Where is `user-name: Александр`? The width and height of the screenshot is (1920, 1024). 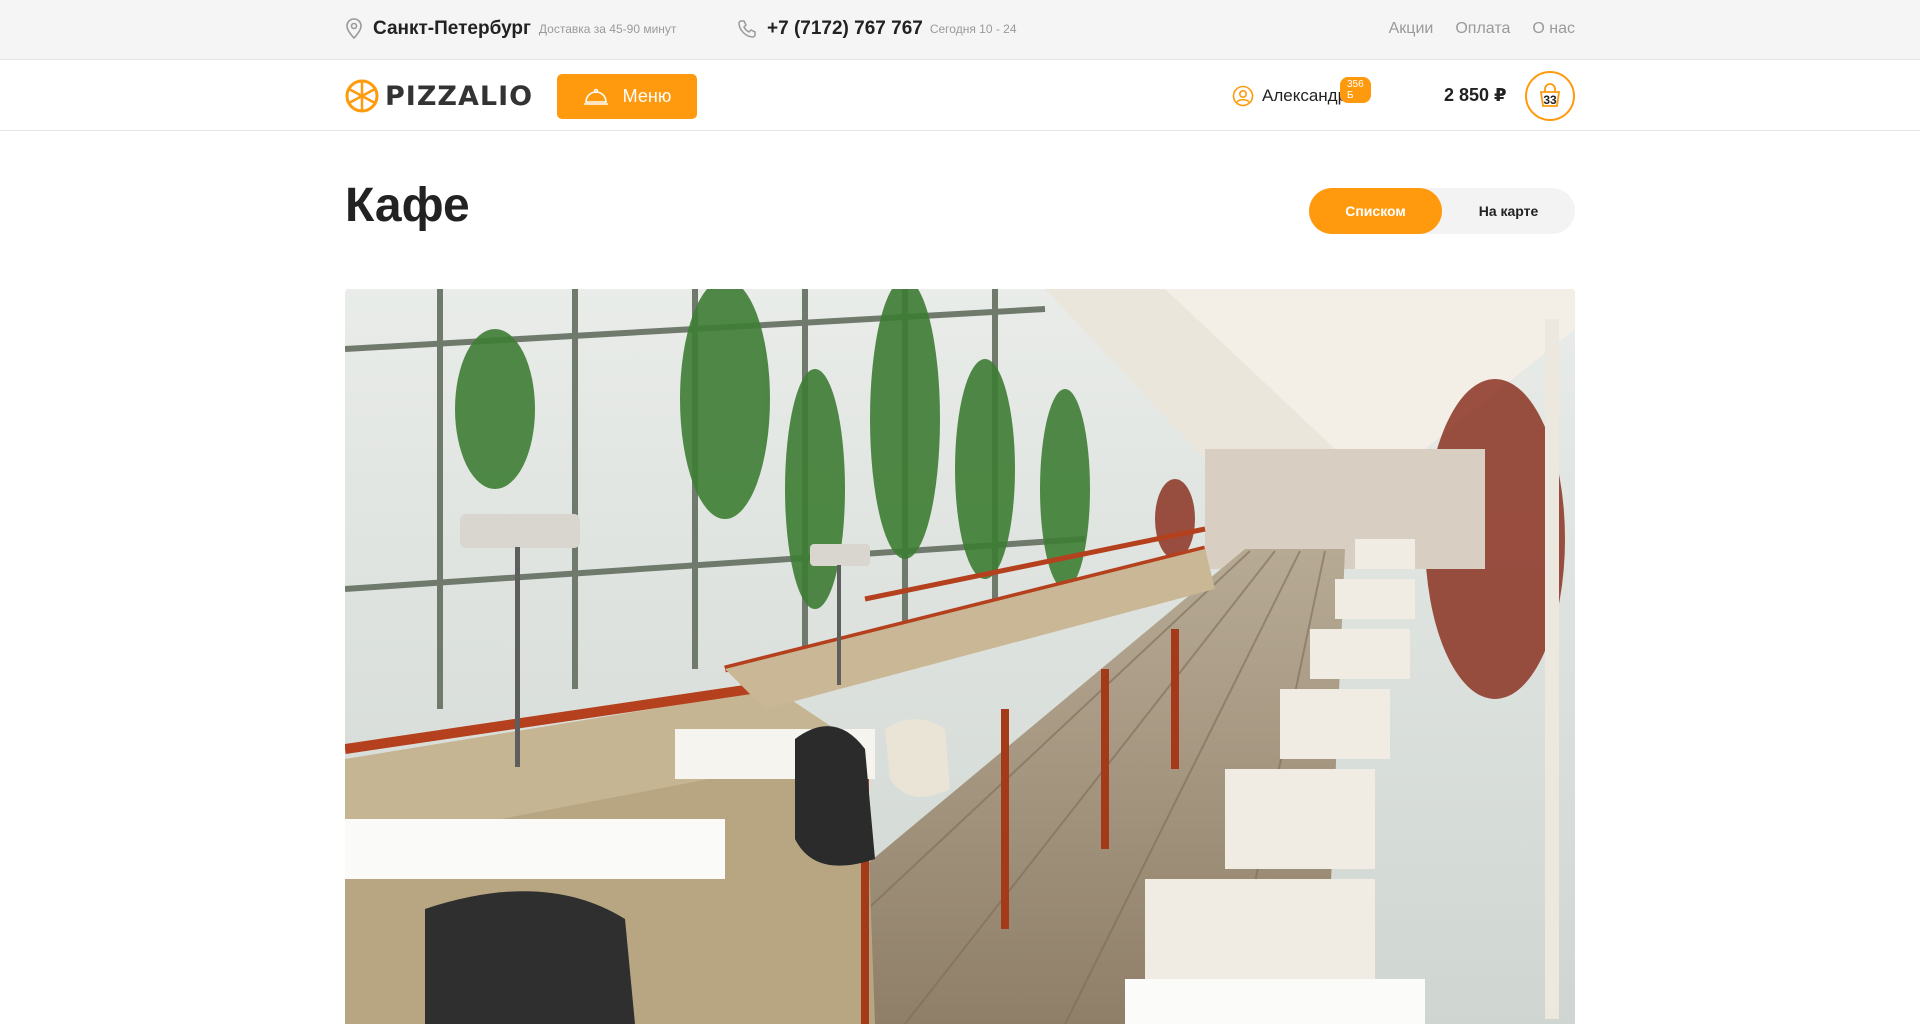
user-name: Александр is located at coordinates (1305, 95).